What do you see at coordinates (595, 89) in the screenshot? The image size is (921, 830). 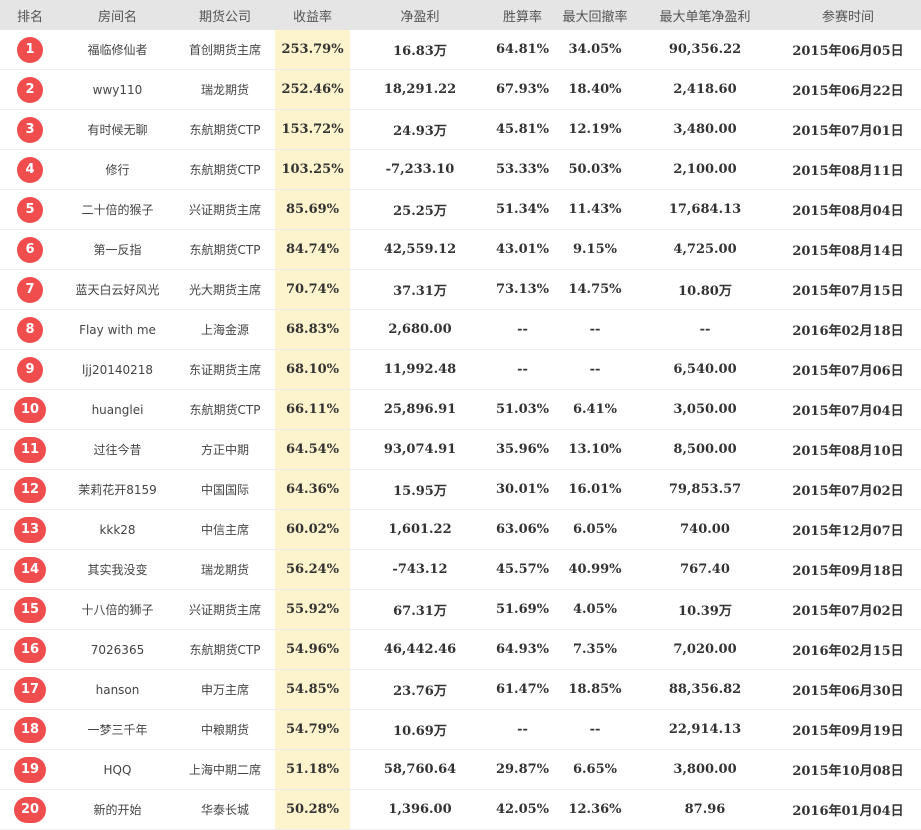 I see `max-drawdown-value: 18.40%` at bounding box center [595, 89].